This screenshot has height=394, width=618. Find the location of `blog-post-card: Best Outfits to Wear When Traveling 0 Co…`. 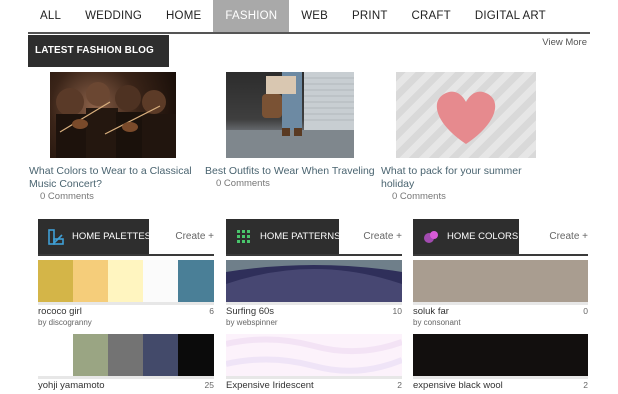

blog-post-card: Best Outfits to Wear When Traveling 0 Co… is located at coordinates (290, 132).